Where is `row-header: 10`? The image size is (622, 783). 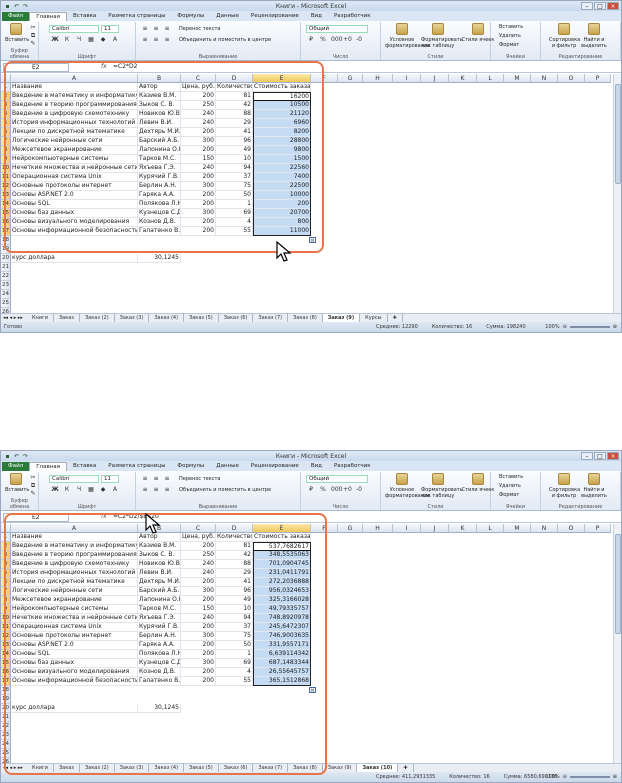 row-header: 10 is located at coordinates (6, 168).